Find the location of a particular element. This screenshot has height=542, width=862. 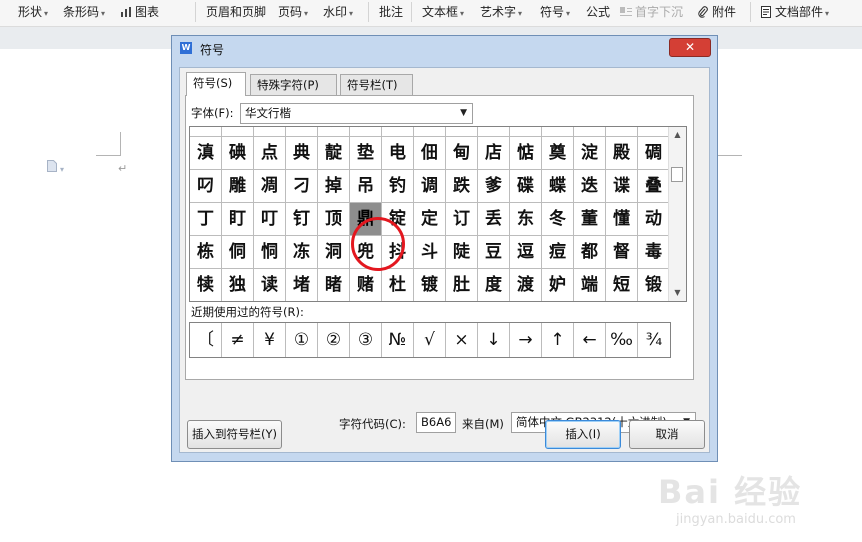

recent-symbol-cell: ¥ is located at coordinates (270, 340).